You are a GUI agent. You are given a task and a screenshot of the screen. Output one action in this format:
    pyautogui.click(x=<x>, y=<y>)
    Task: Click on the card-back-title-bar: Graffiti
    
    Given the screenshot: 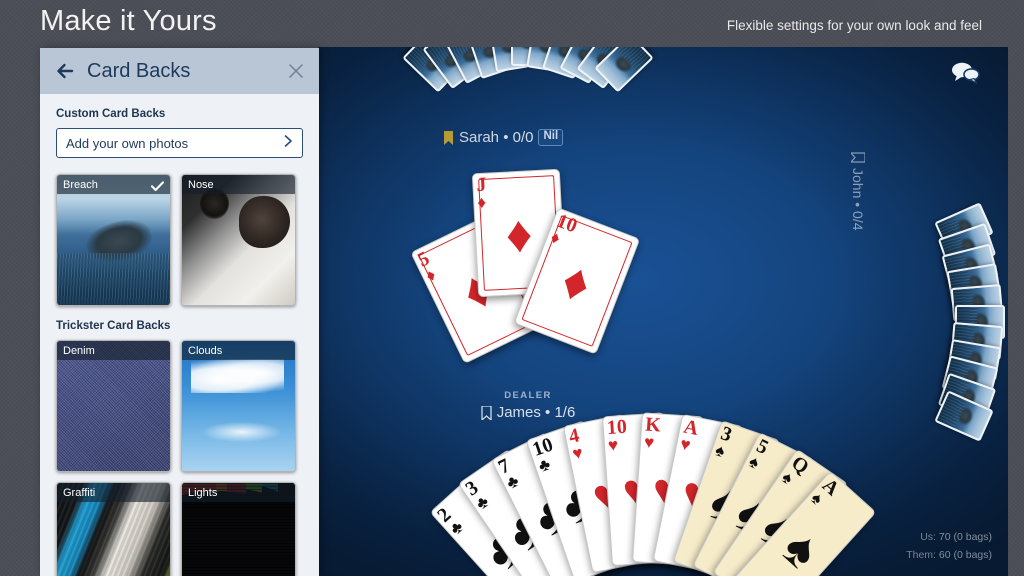 What is the action you would take?
    pyautogui.click(x=113, y=492)
    